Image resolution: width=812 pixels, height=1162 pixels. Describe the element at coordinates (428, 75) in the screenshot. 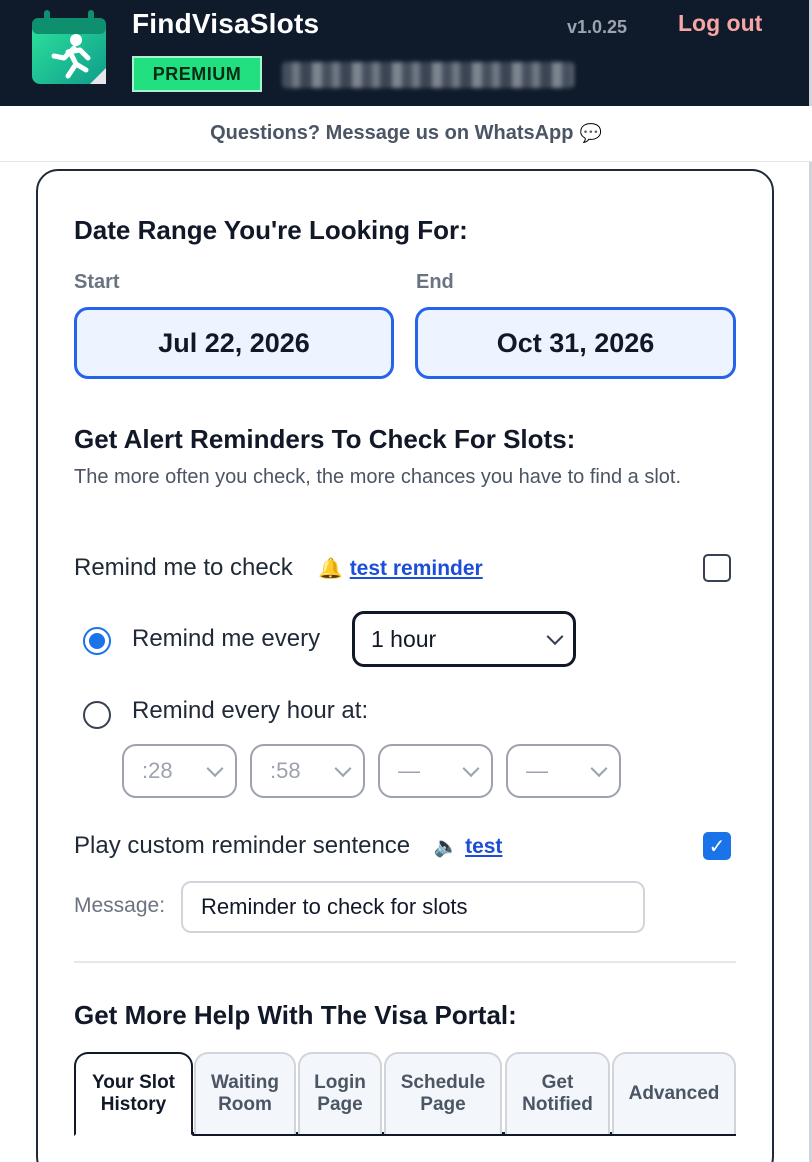

I see `redacted-email` at that location.